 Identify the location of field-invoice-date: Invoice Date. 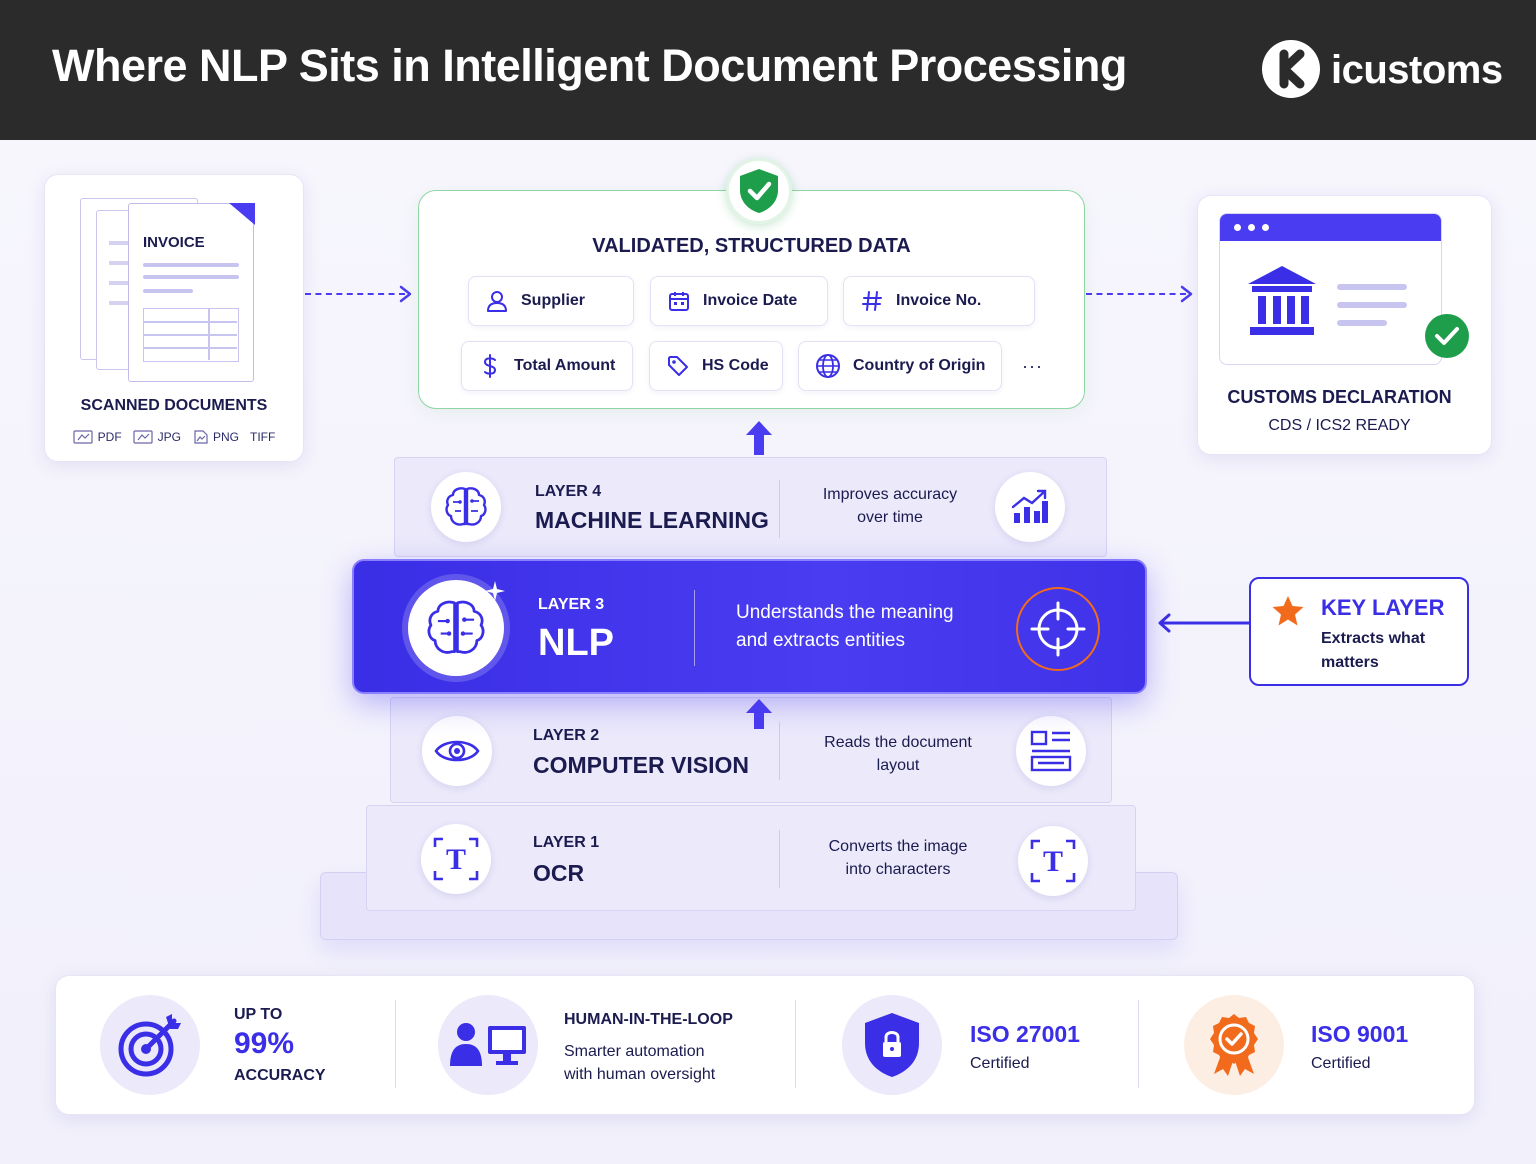
(739, 301).